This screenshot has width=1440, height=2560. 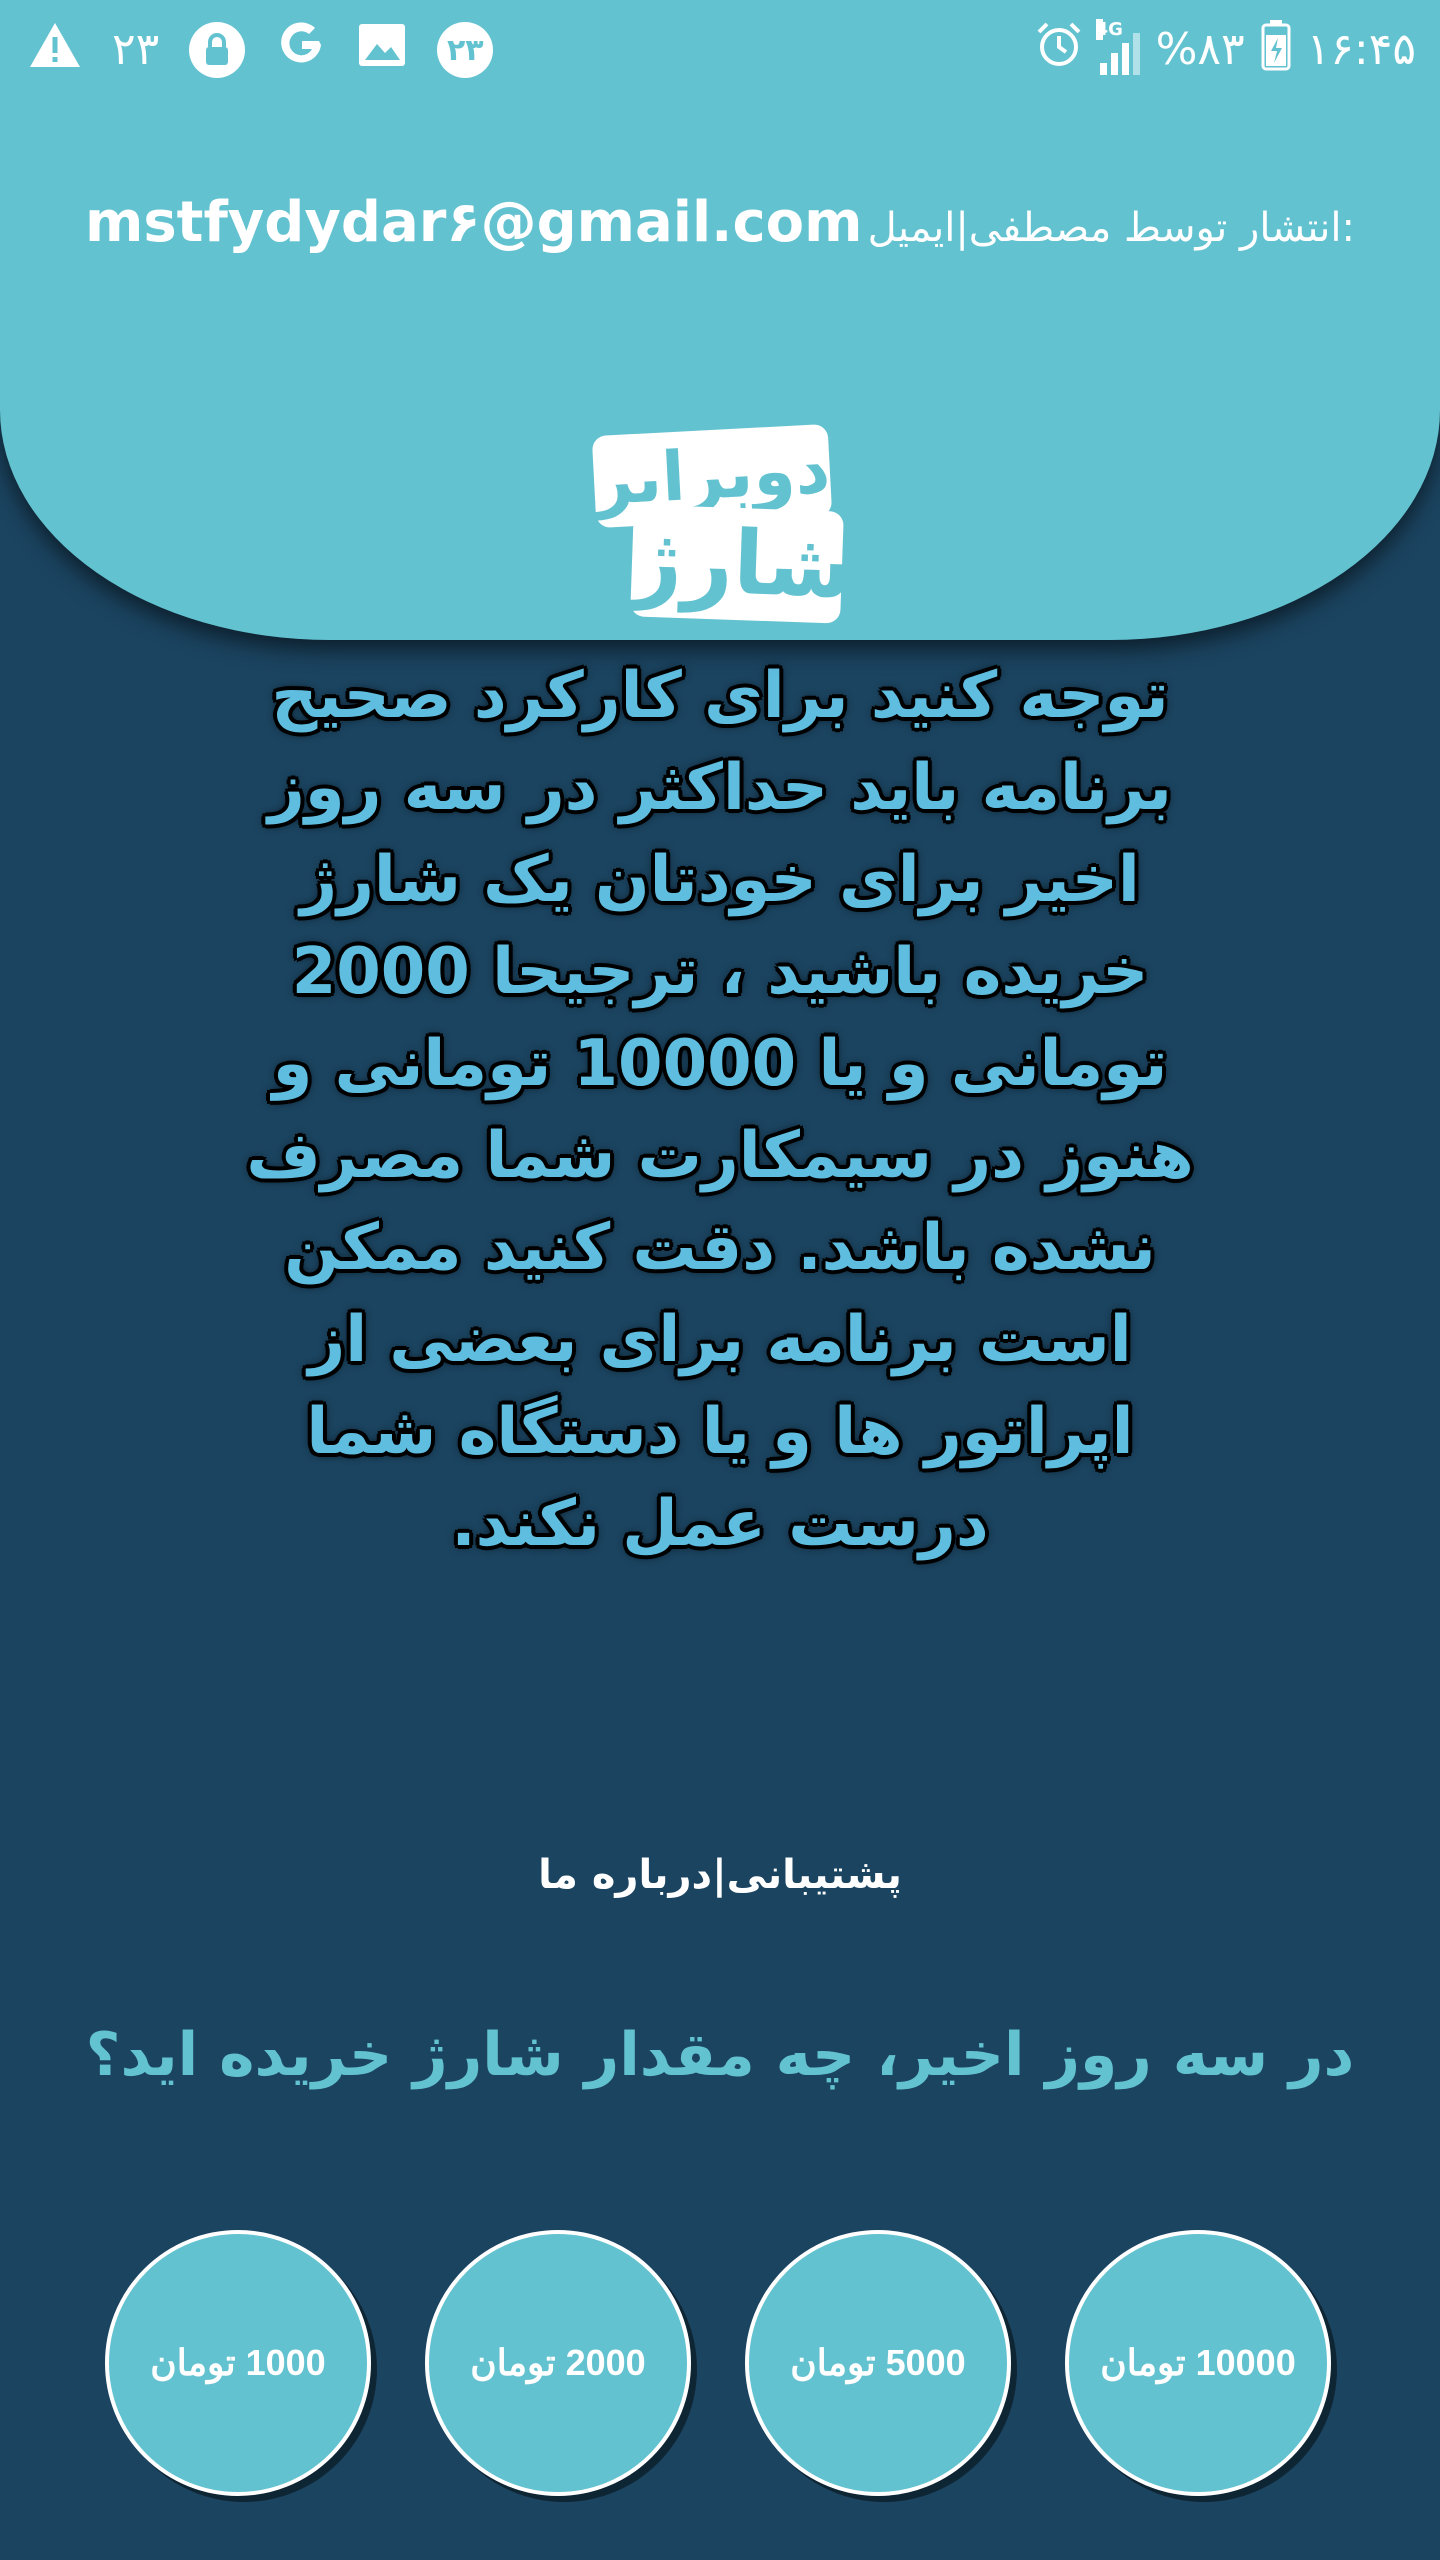 I want to click on battery-icon, so click(x=1276, y=50).